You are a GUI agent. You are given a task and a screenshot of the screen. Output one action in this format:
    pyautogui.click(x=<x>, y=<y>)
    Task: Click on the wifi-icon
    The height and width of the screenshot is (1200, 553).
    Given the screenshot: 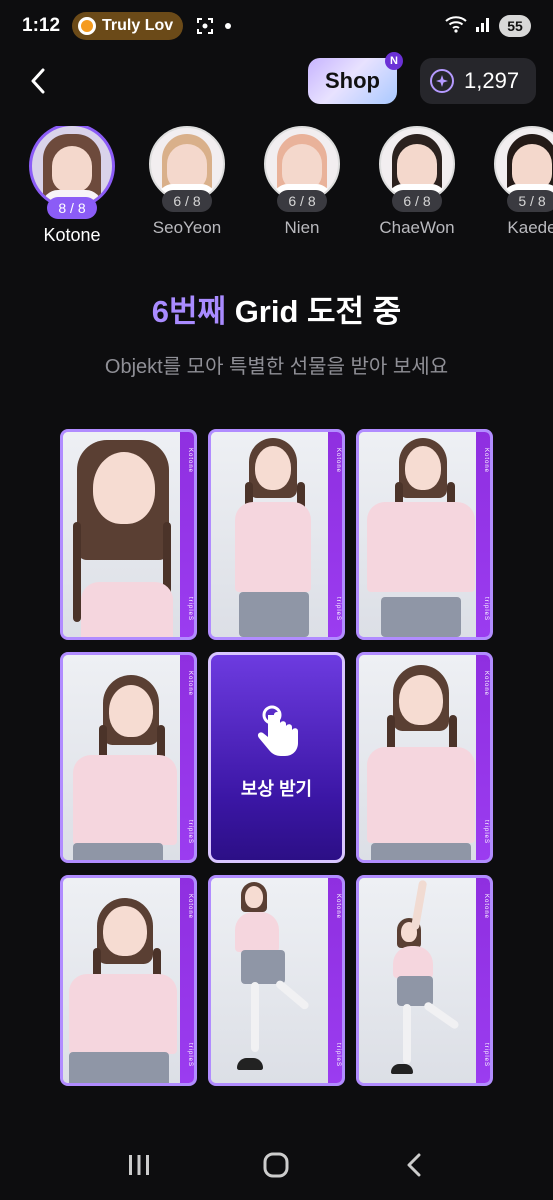 What is the action you would take?
    pyautogui.click(x=456, y=26)
    